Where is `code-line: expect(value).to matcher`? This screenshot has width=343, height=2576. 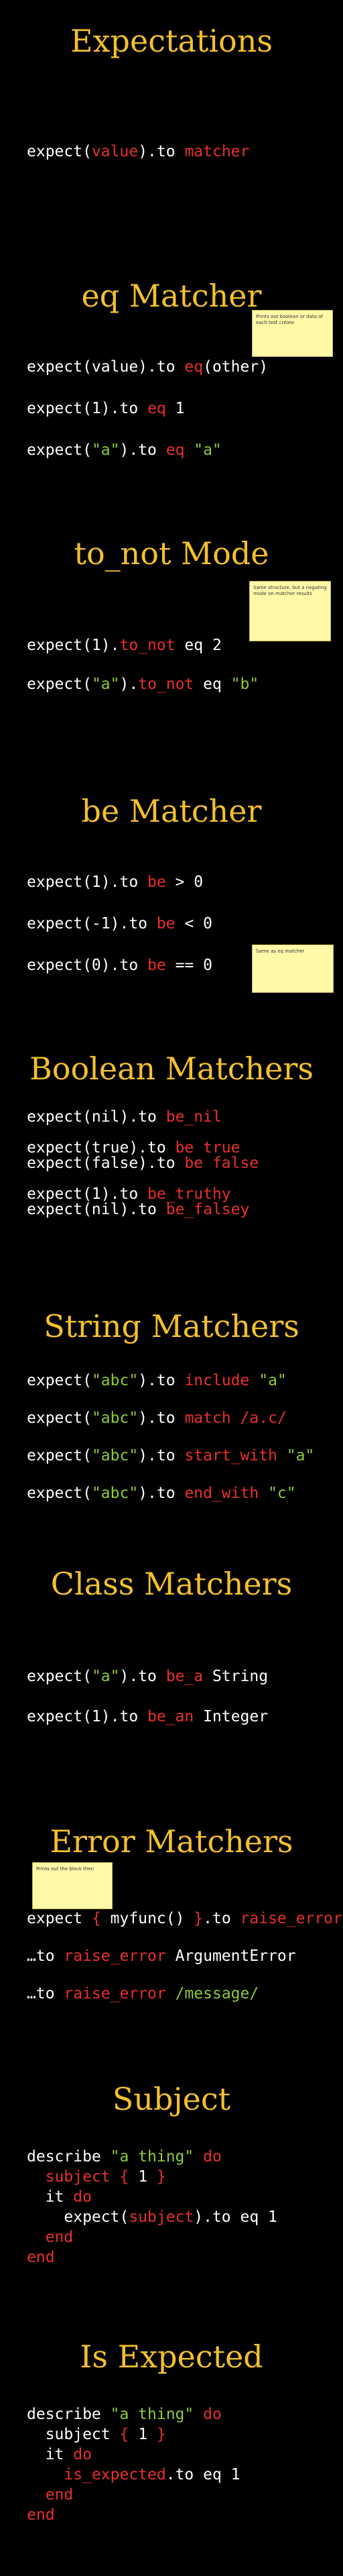
code-line: expect(value).to matcher is located at coordinates (185, 152).